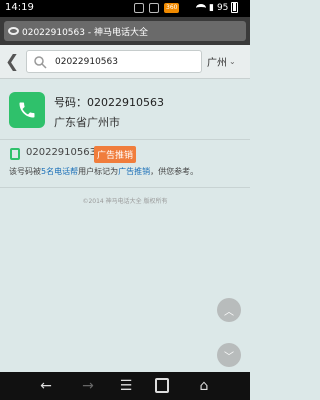 The width and height of the screenshot is (320, 400). What do you see at coordinates (235, 7) in the screenshot?
I see `battery-icon` at bounding box center [235, 7].